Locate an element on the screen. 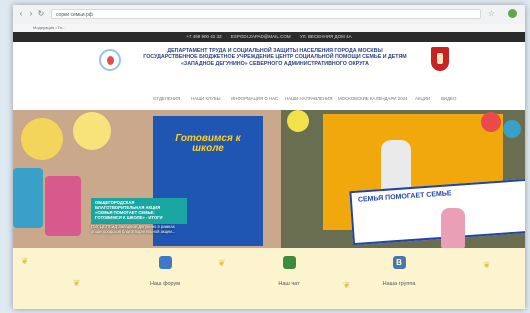  forum-icon is located at coordinates (165, 262).